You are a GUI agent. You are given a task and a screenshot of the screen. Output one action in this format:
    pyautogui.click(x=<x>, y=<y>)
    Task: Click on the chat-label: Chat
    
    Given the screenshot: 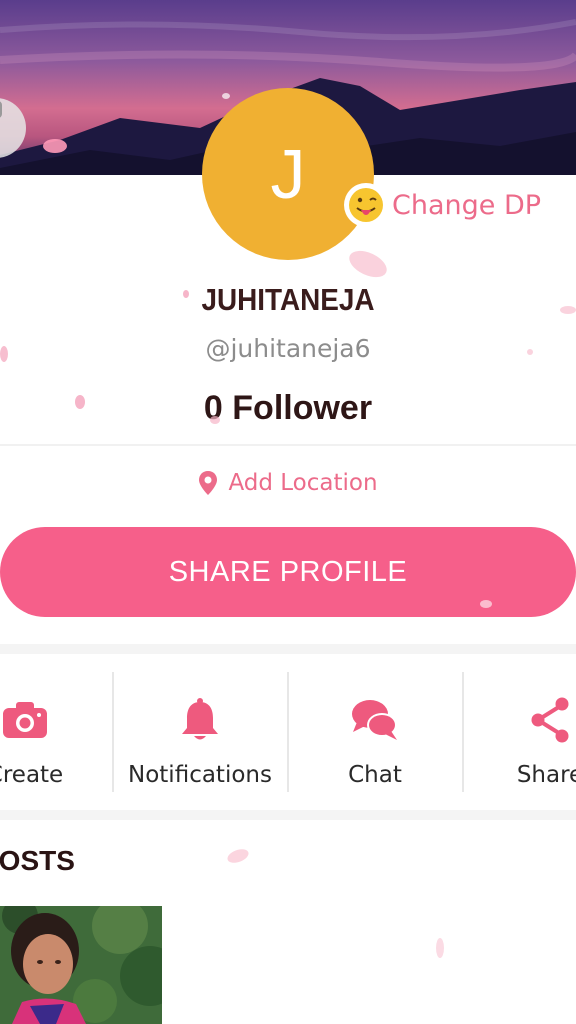 What is the action you would take?
    pyautogui.click(x=375, y=775)
    